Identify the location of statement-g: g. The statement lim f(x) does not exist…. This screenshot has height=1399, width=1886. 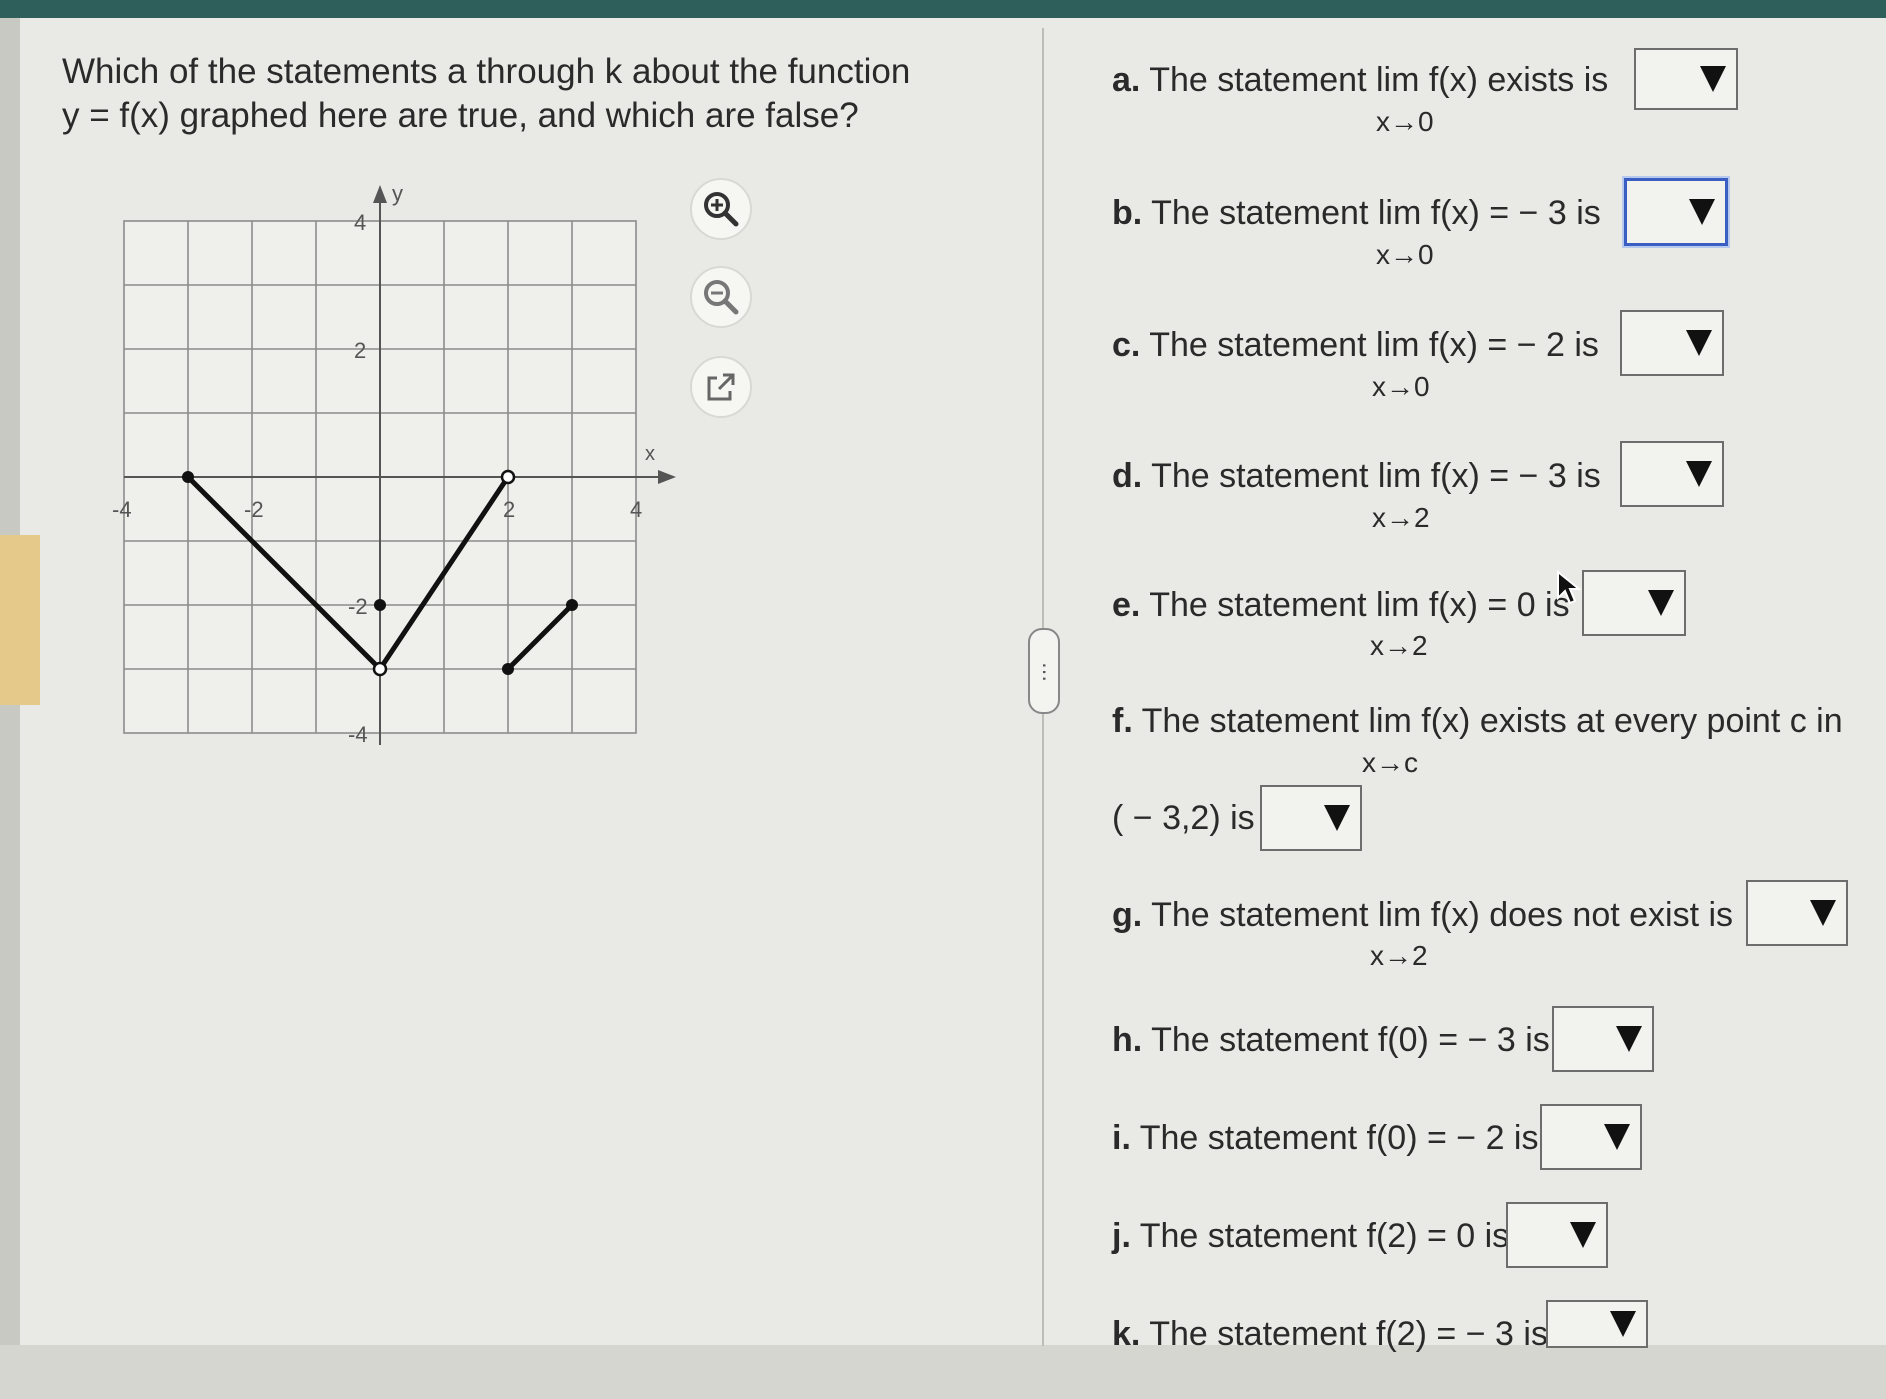
(1422, 915).